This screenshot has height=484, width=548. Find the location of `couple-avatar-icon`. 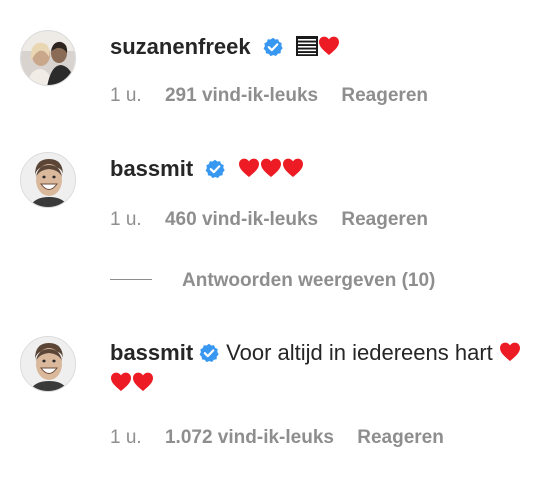

couple-avatar-icon is located at coordinates (48, 58).